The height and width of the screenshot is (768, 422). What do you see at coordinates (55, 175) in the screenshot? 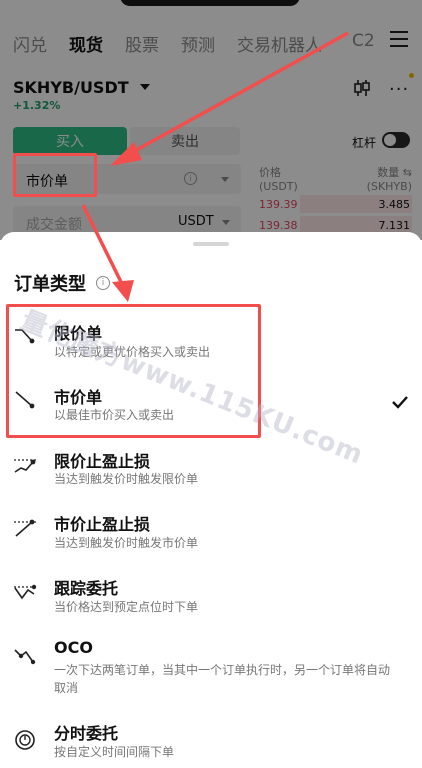
I see `annotation-highlight-box` at bounding box center [55, 175].